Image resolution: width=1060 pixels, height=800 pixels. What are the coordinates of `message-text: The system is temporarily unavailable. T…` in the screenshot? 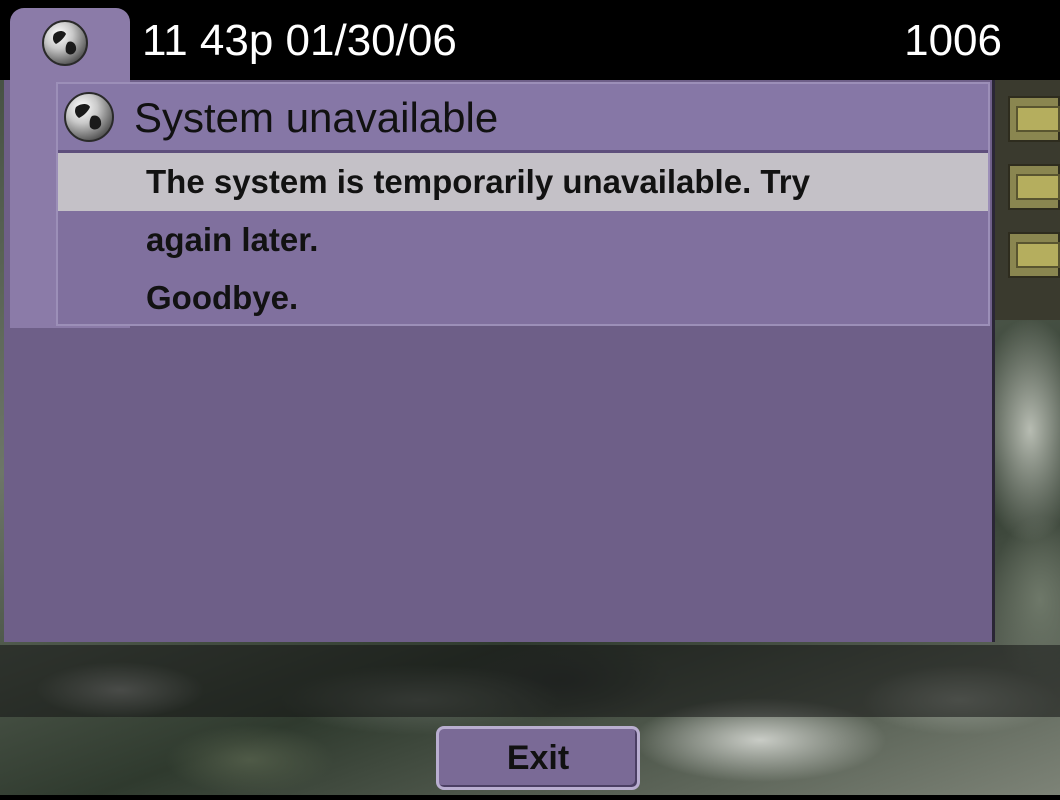 It's located at (478, 181).